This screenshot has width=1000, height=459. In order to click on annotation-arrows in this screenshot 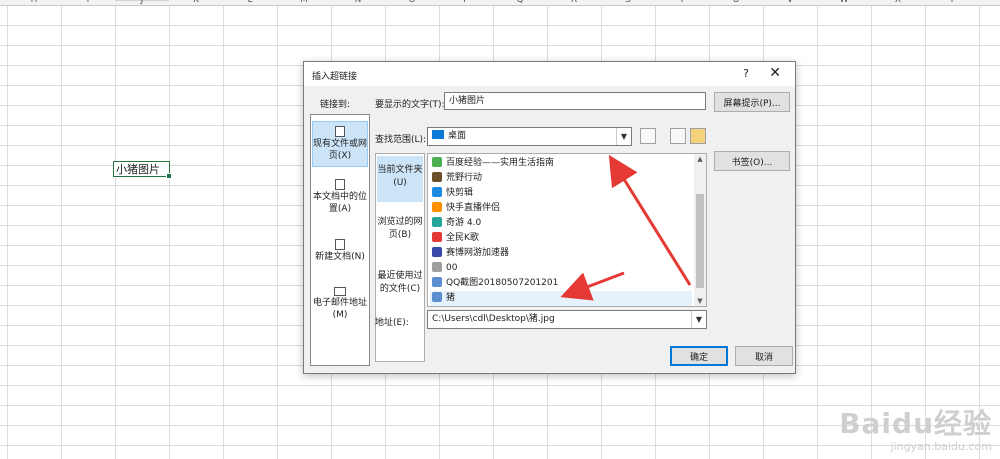, I will do `click(626, 227)`.